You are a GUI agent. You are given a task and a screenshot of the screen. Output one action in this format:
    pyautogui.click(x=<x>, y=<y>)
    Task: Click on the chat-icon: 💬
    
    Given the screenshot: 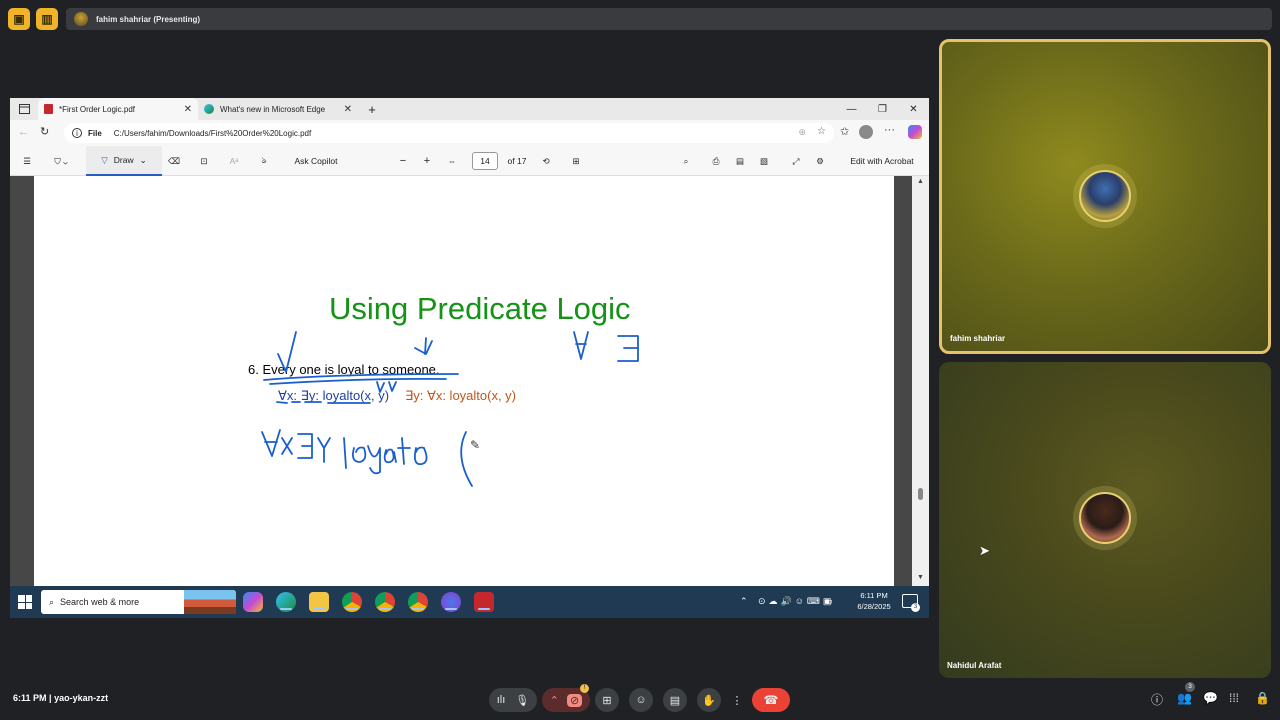 What is the action you would take?
    pyautogui.click(x=1210, y=698)
    